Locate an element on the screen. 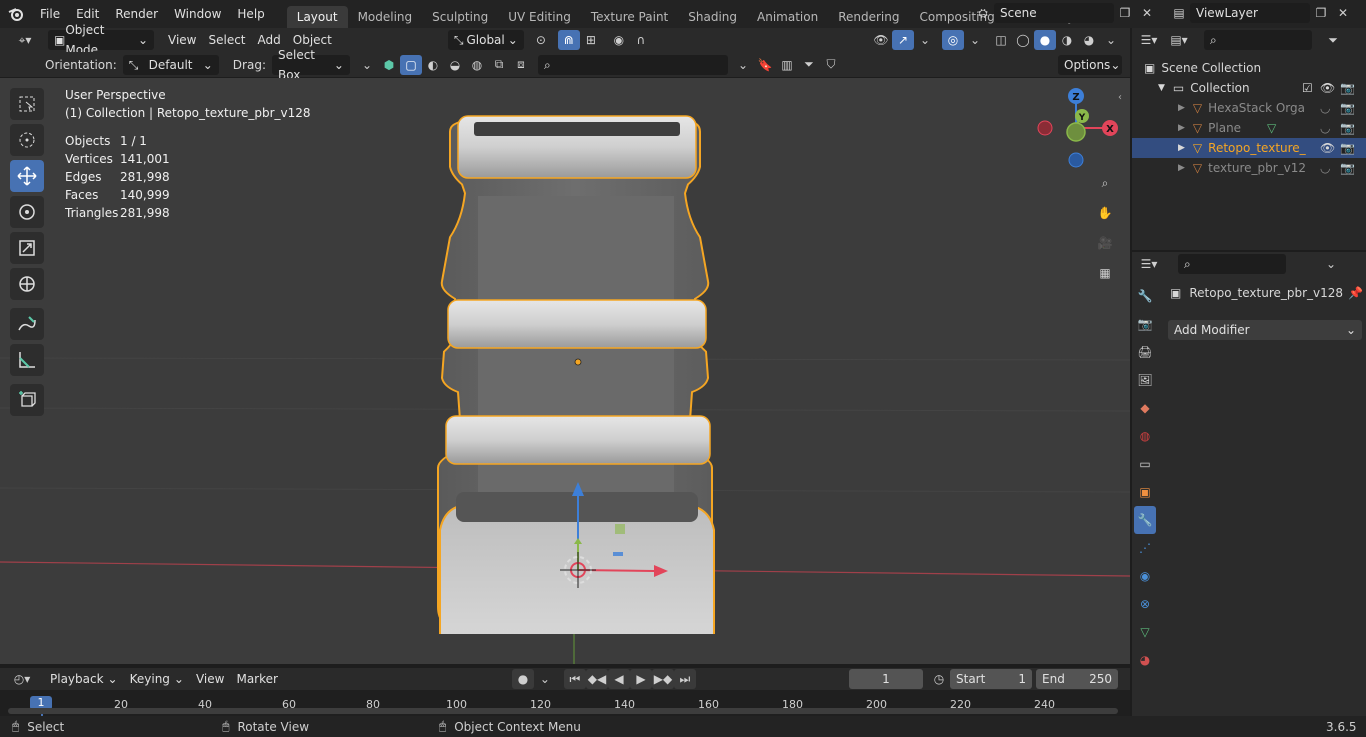 This screenshot has height=737, width=1366. tab-sculpting: Sculpting is located at coordinates (460, 17).